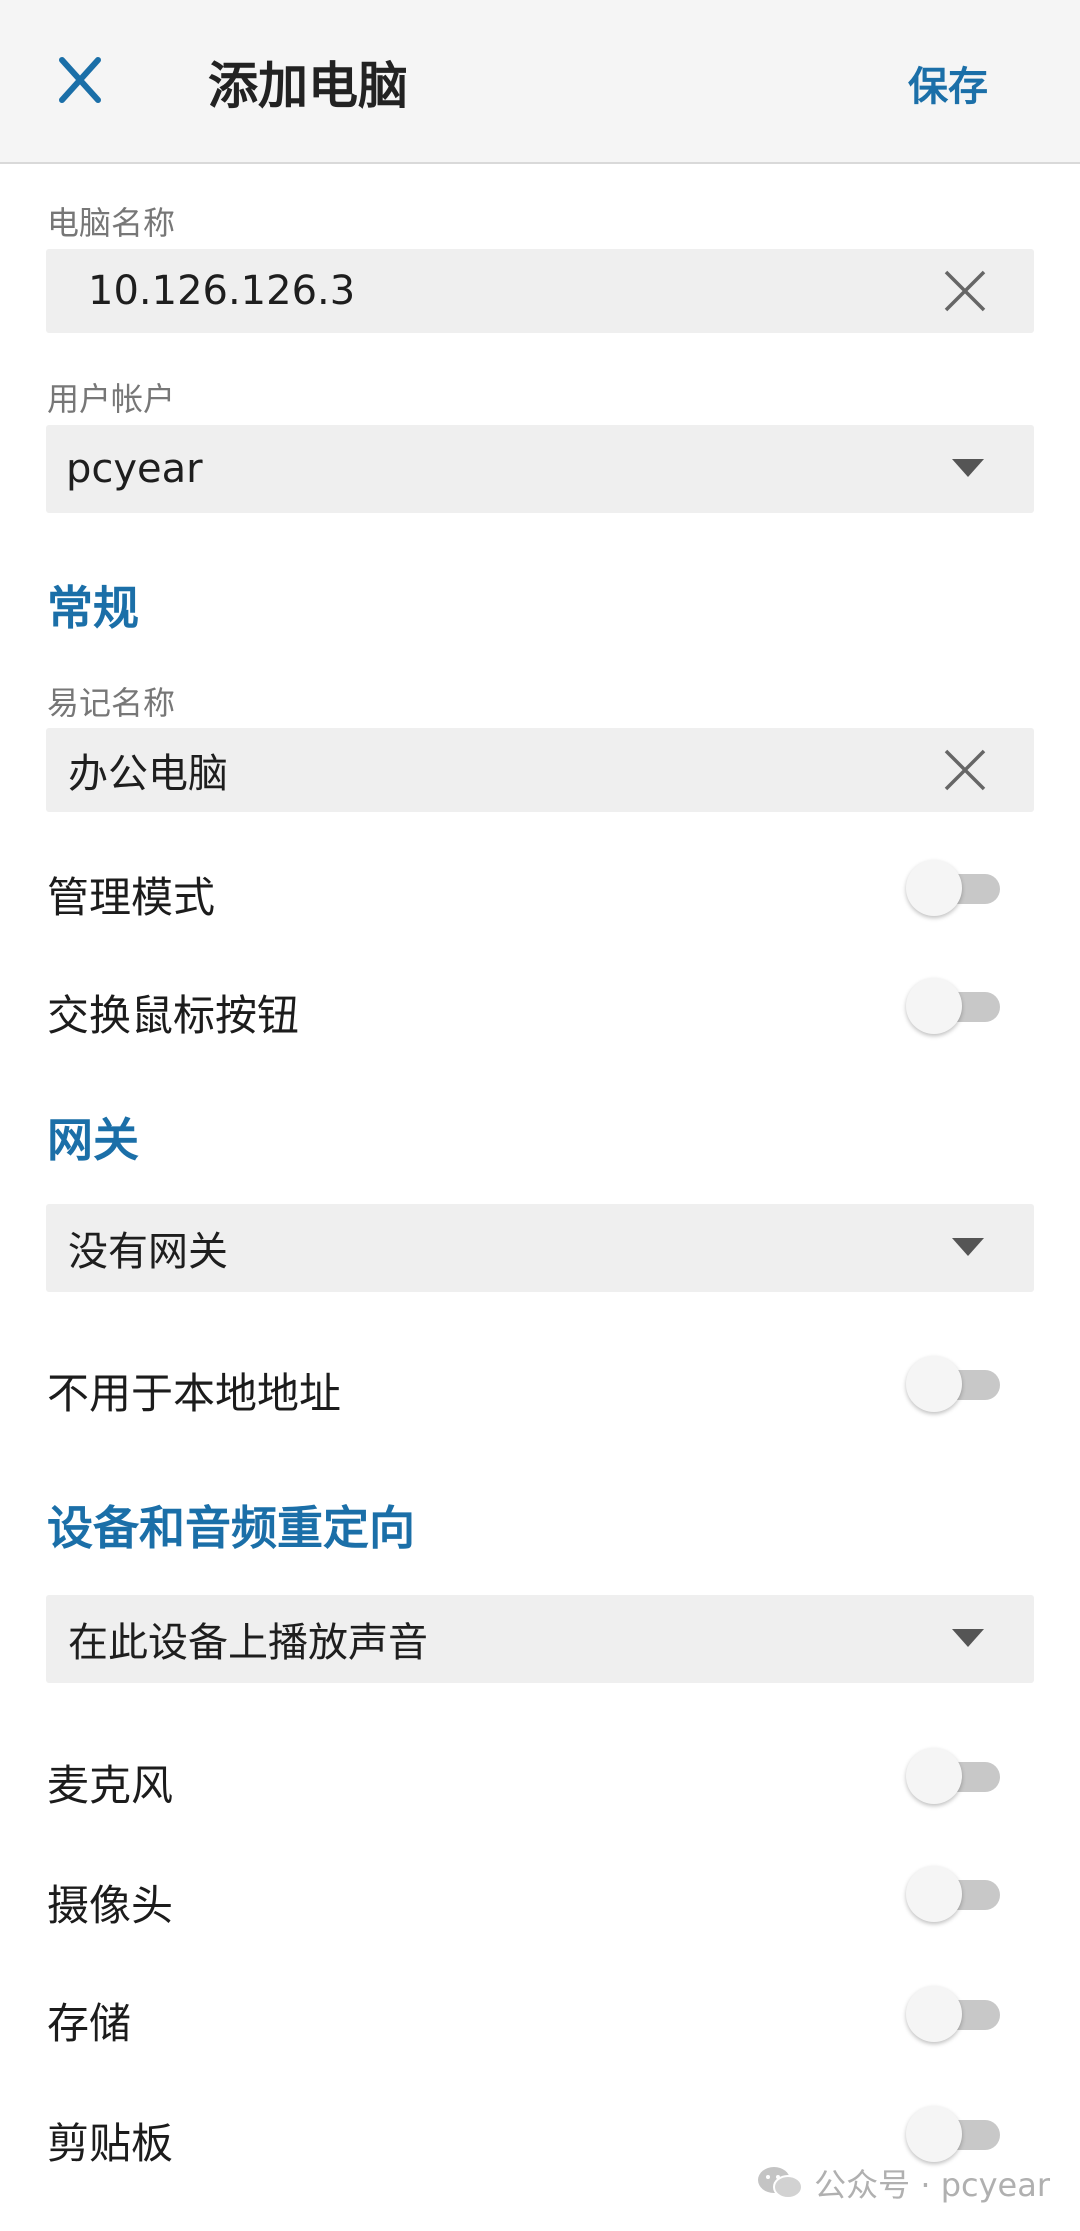 The width and height of the screenshot is (1080, 2231). Describe the element at coordinates (932, 2185) in the screenshot. I see `watermark-text: 公众号 · pcyear` at that location.